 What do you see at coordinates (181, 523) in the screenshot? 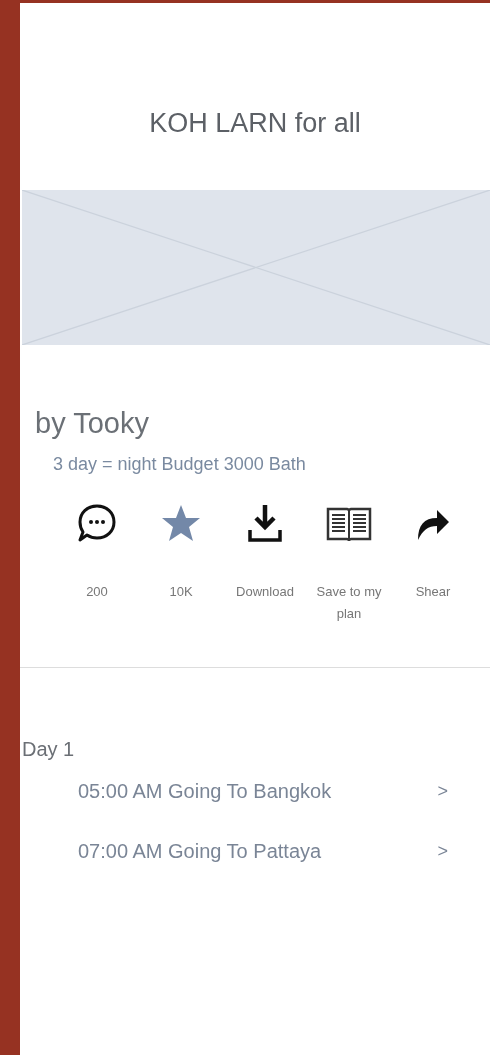
I see `star-icon` at bounding box center [181, 523].